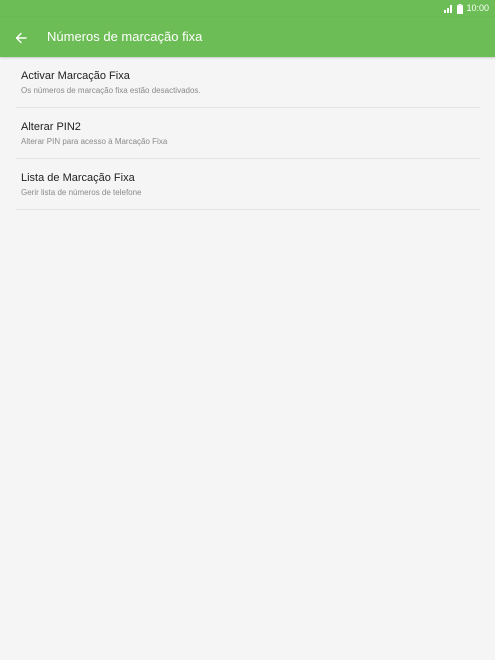 This screenshot has width=495, height=660. I want to click on setting-subtitle: Gerir lista de números de telefone, so click(81, 192).